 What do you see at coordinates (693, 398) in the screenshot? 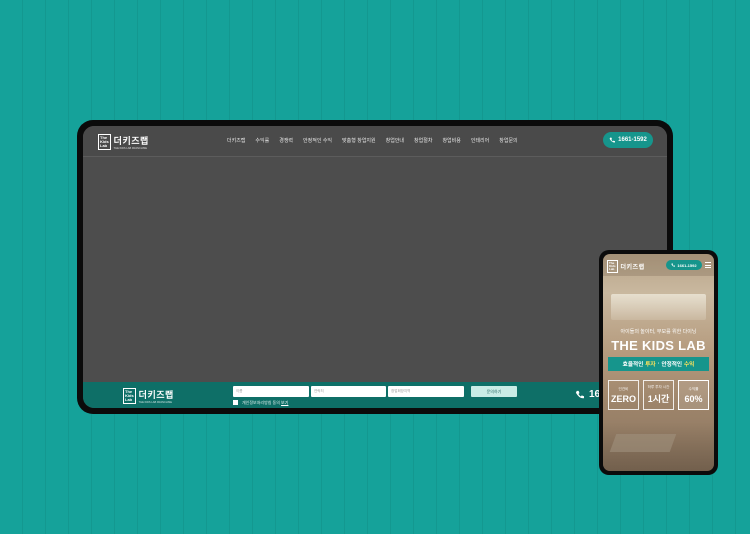
I see `stat-value: 60%` at bounding box center [693, 398].